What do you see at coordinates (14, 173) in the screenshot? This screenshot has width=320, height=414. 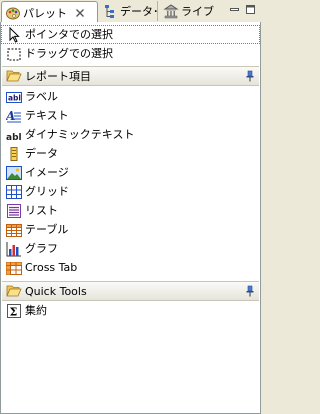 I see `image-icon` at bounding box center [14, 173].